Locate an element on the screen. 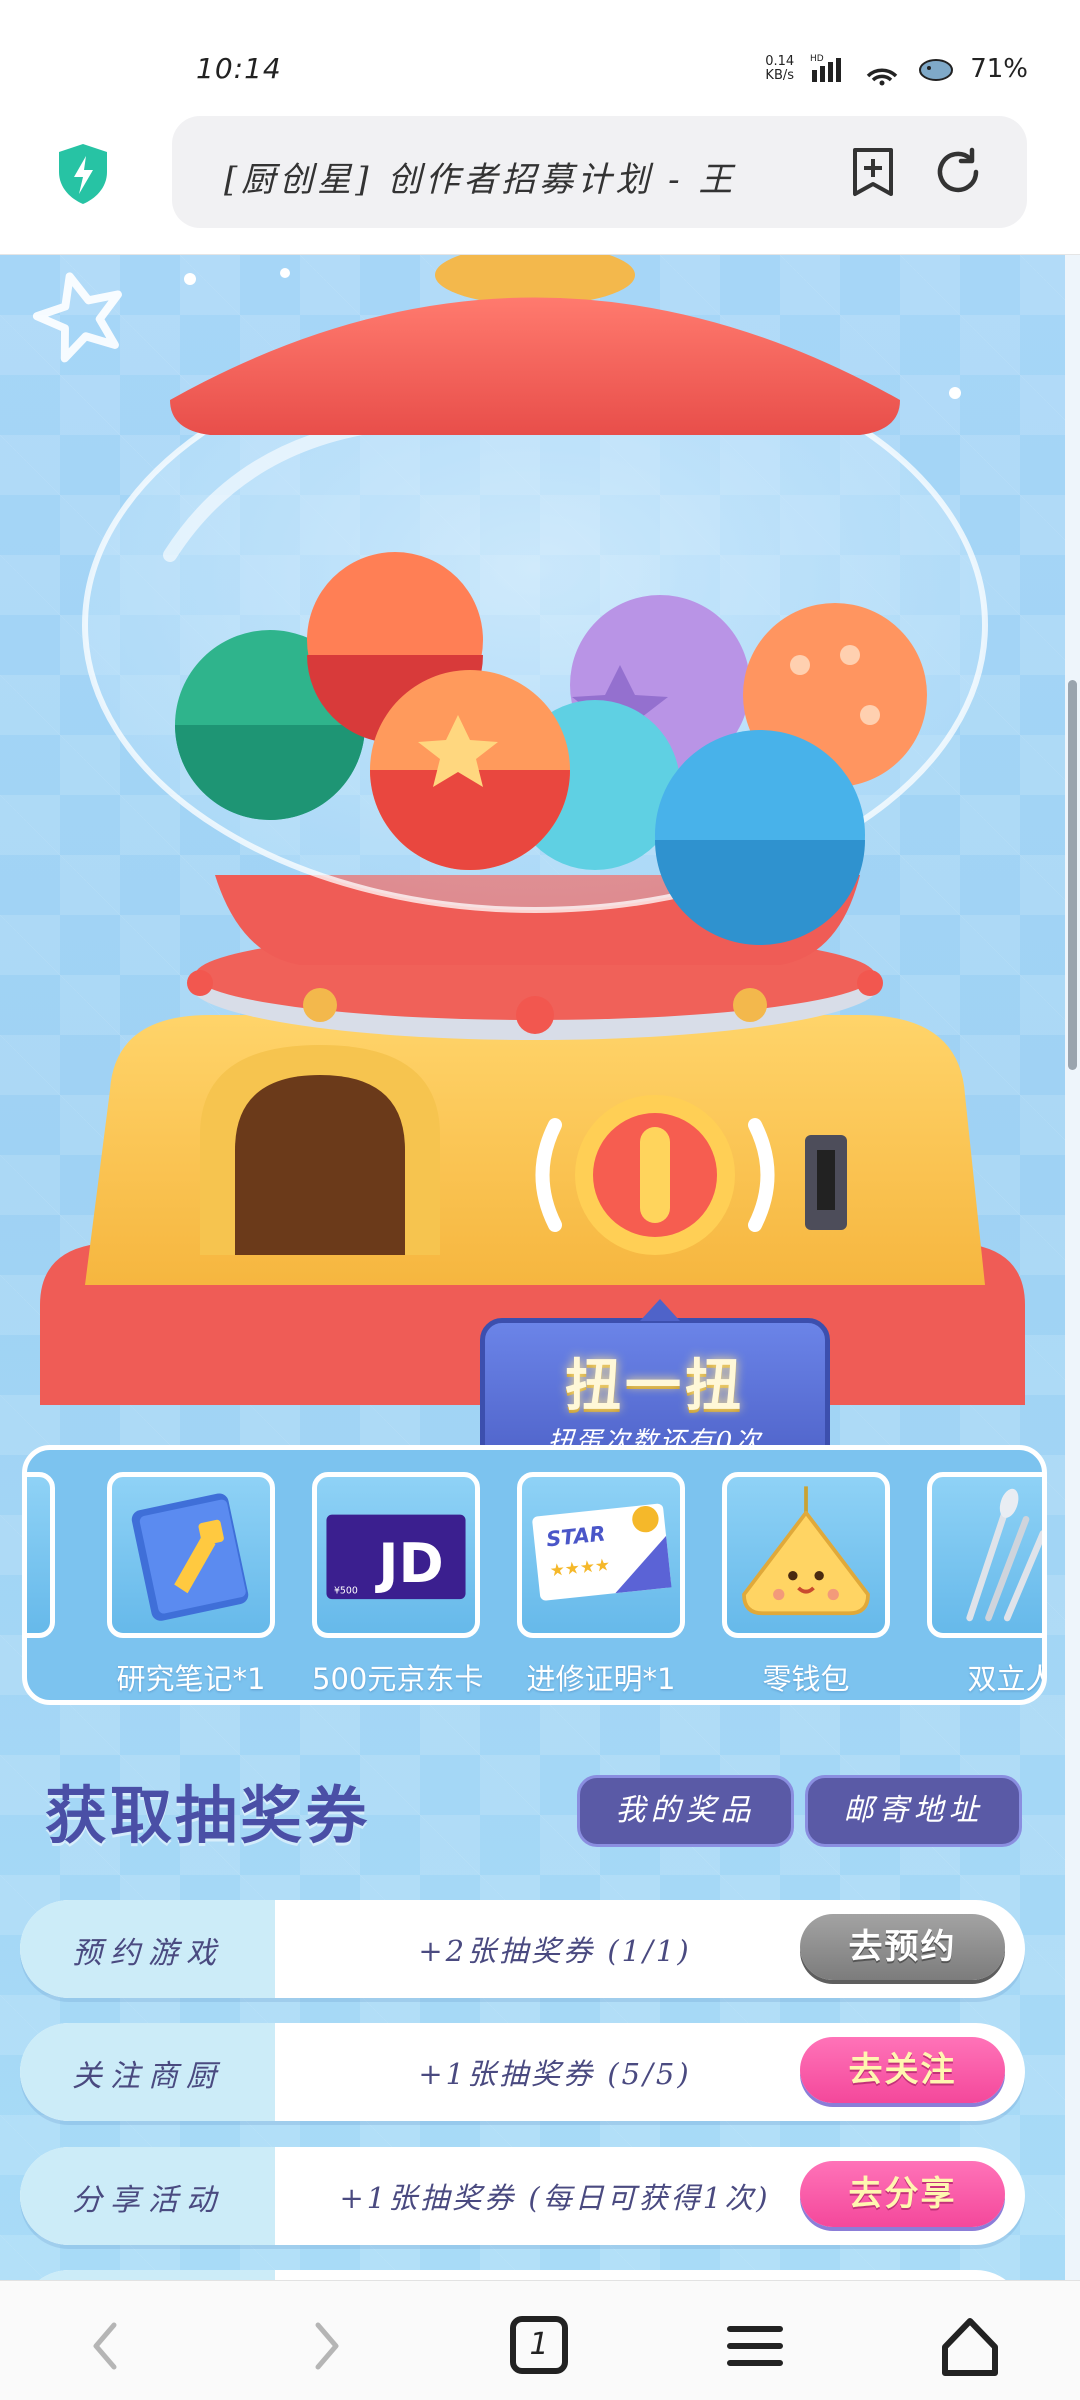 This screenshot has width=1080, height=2400. task-name: 分享活动 is located at coordinates (148, 2200).